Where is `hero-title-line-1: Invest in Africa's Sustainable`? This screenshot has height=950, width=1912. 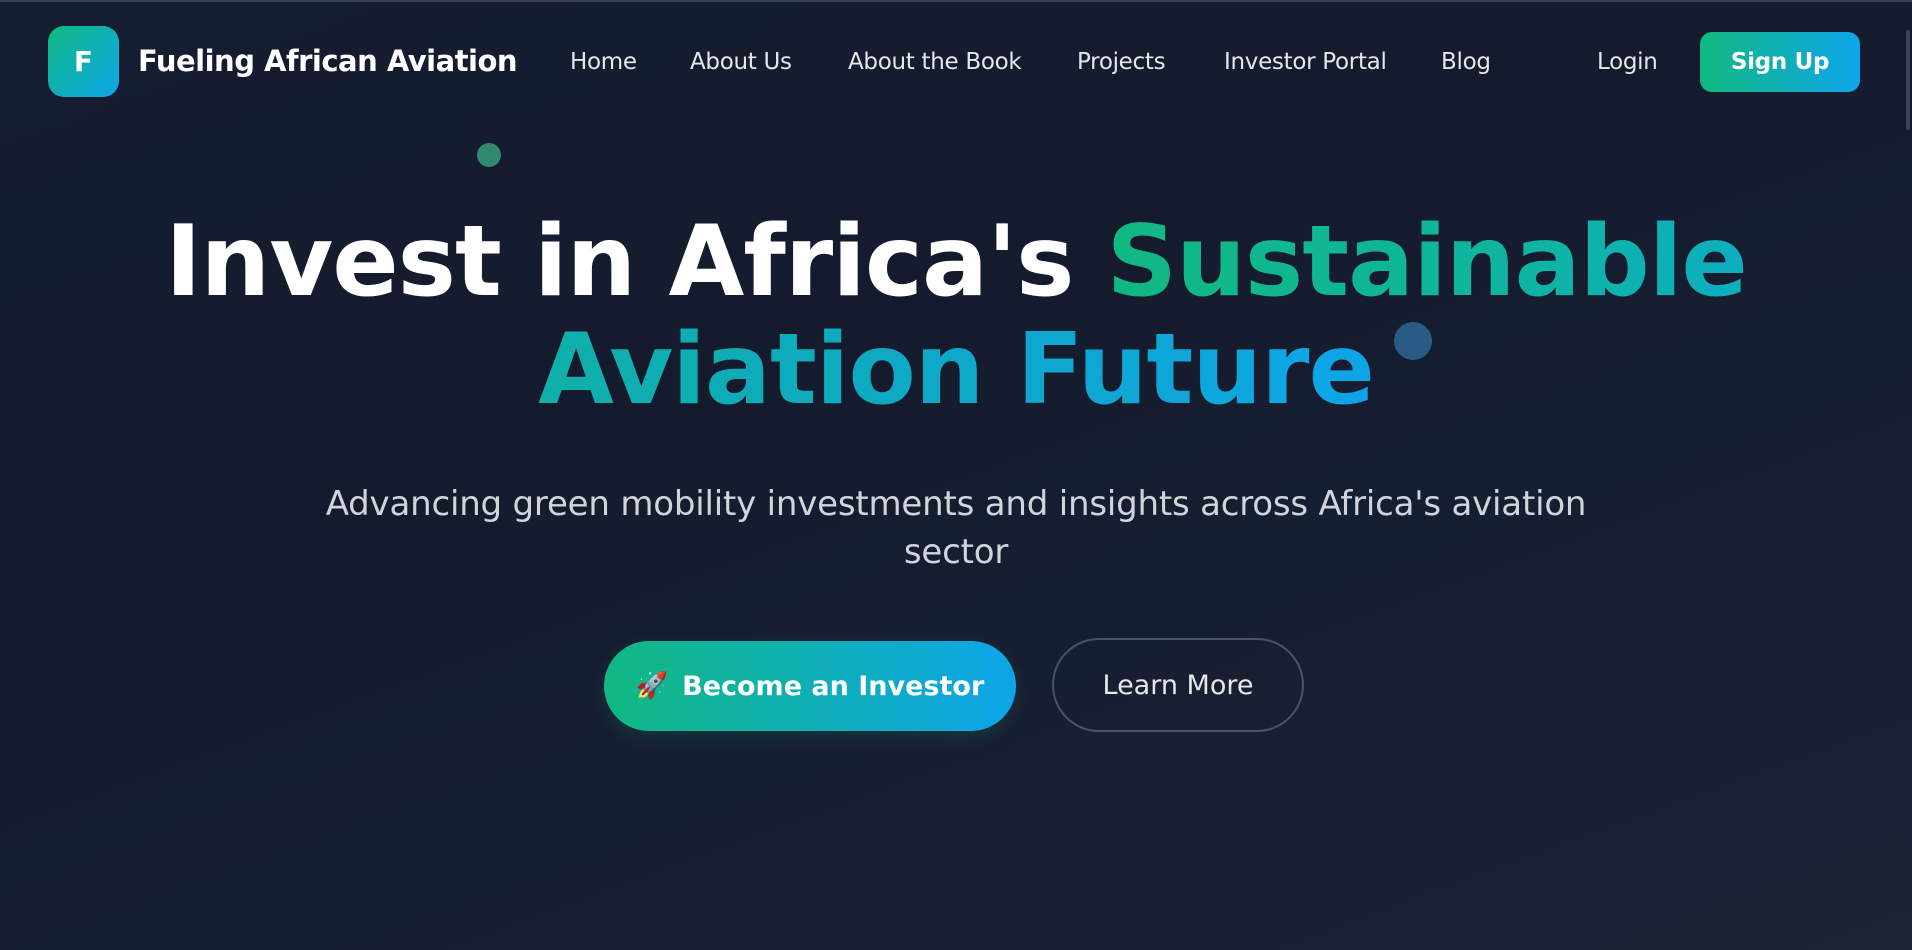 hero-title-line-1: Invest in Africa's Sustainable is located at coordinates (956, 262).